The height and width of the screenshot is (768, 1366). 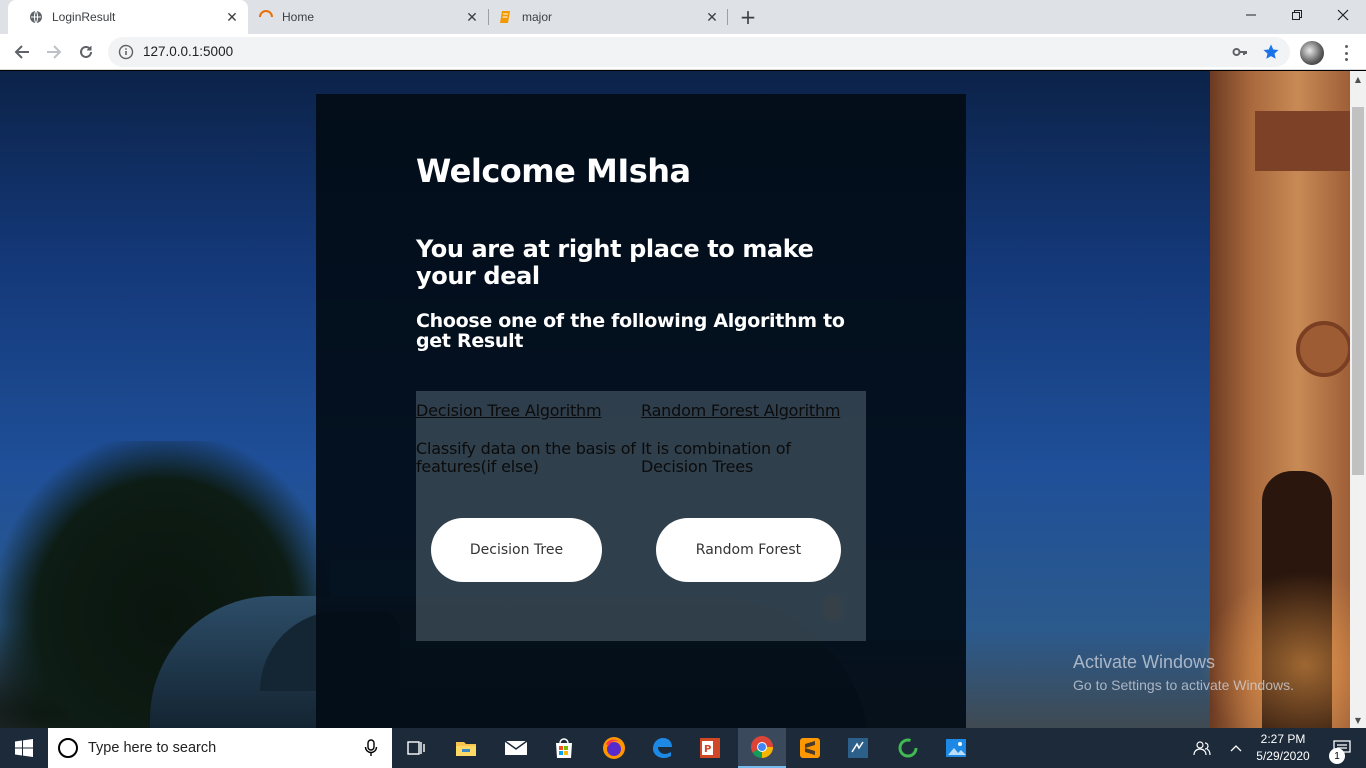 I want to click on task-view-icon, so click(x=416, y=748).